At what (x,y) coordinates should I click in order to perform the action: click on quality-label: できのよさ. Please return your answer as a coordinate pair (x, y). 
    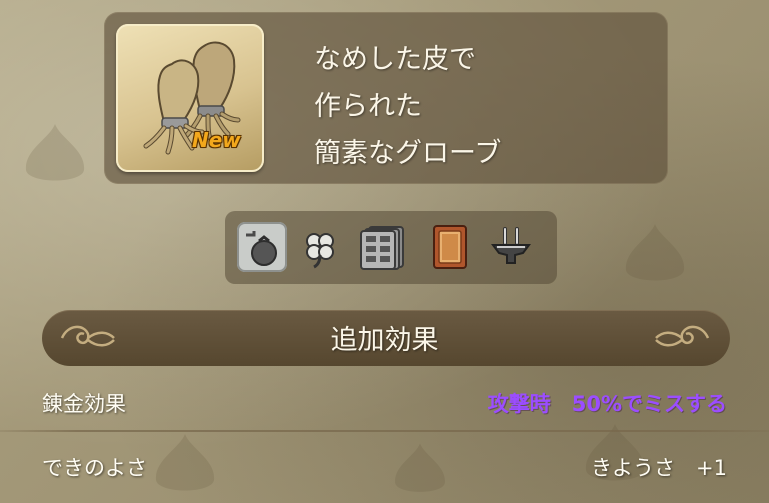
    Looking at the image, I should click on (94, 468).